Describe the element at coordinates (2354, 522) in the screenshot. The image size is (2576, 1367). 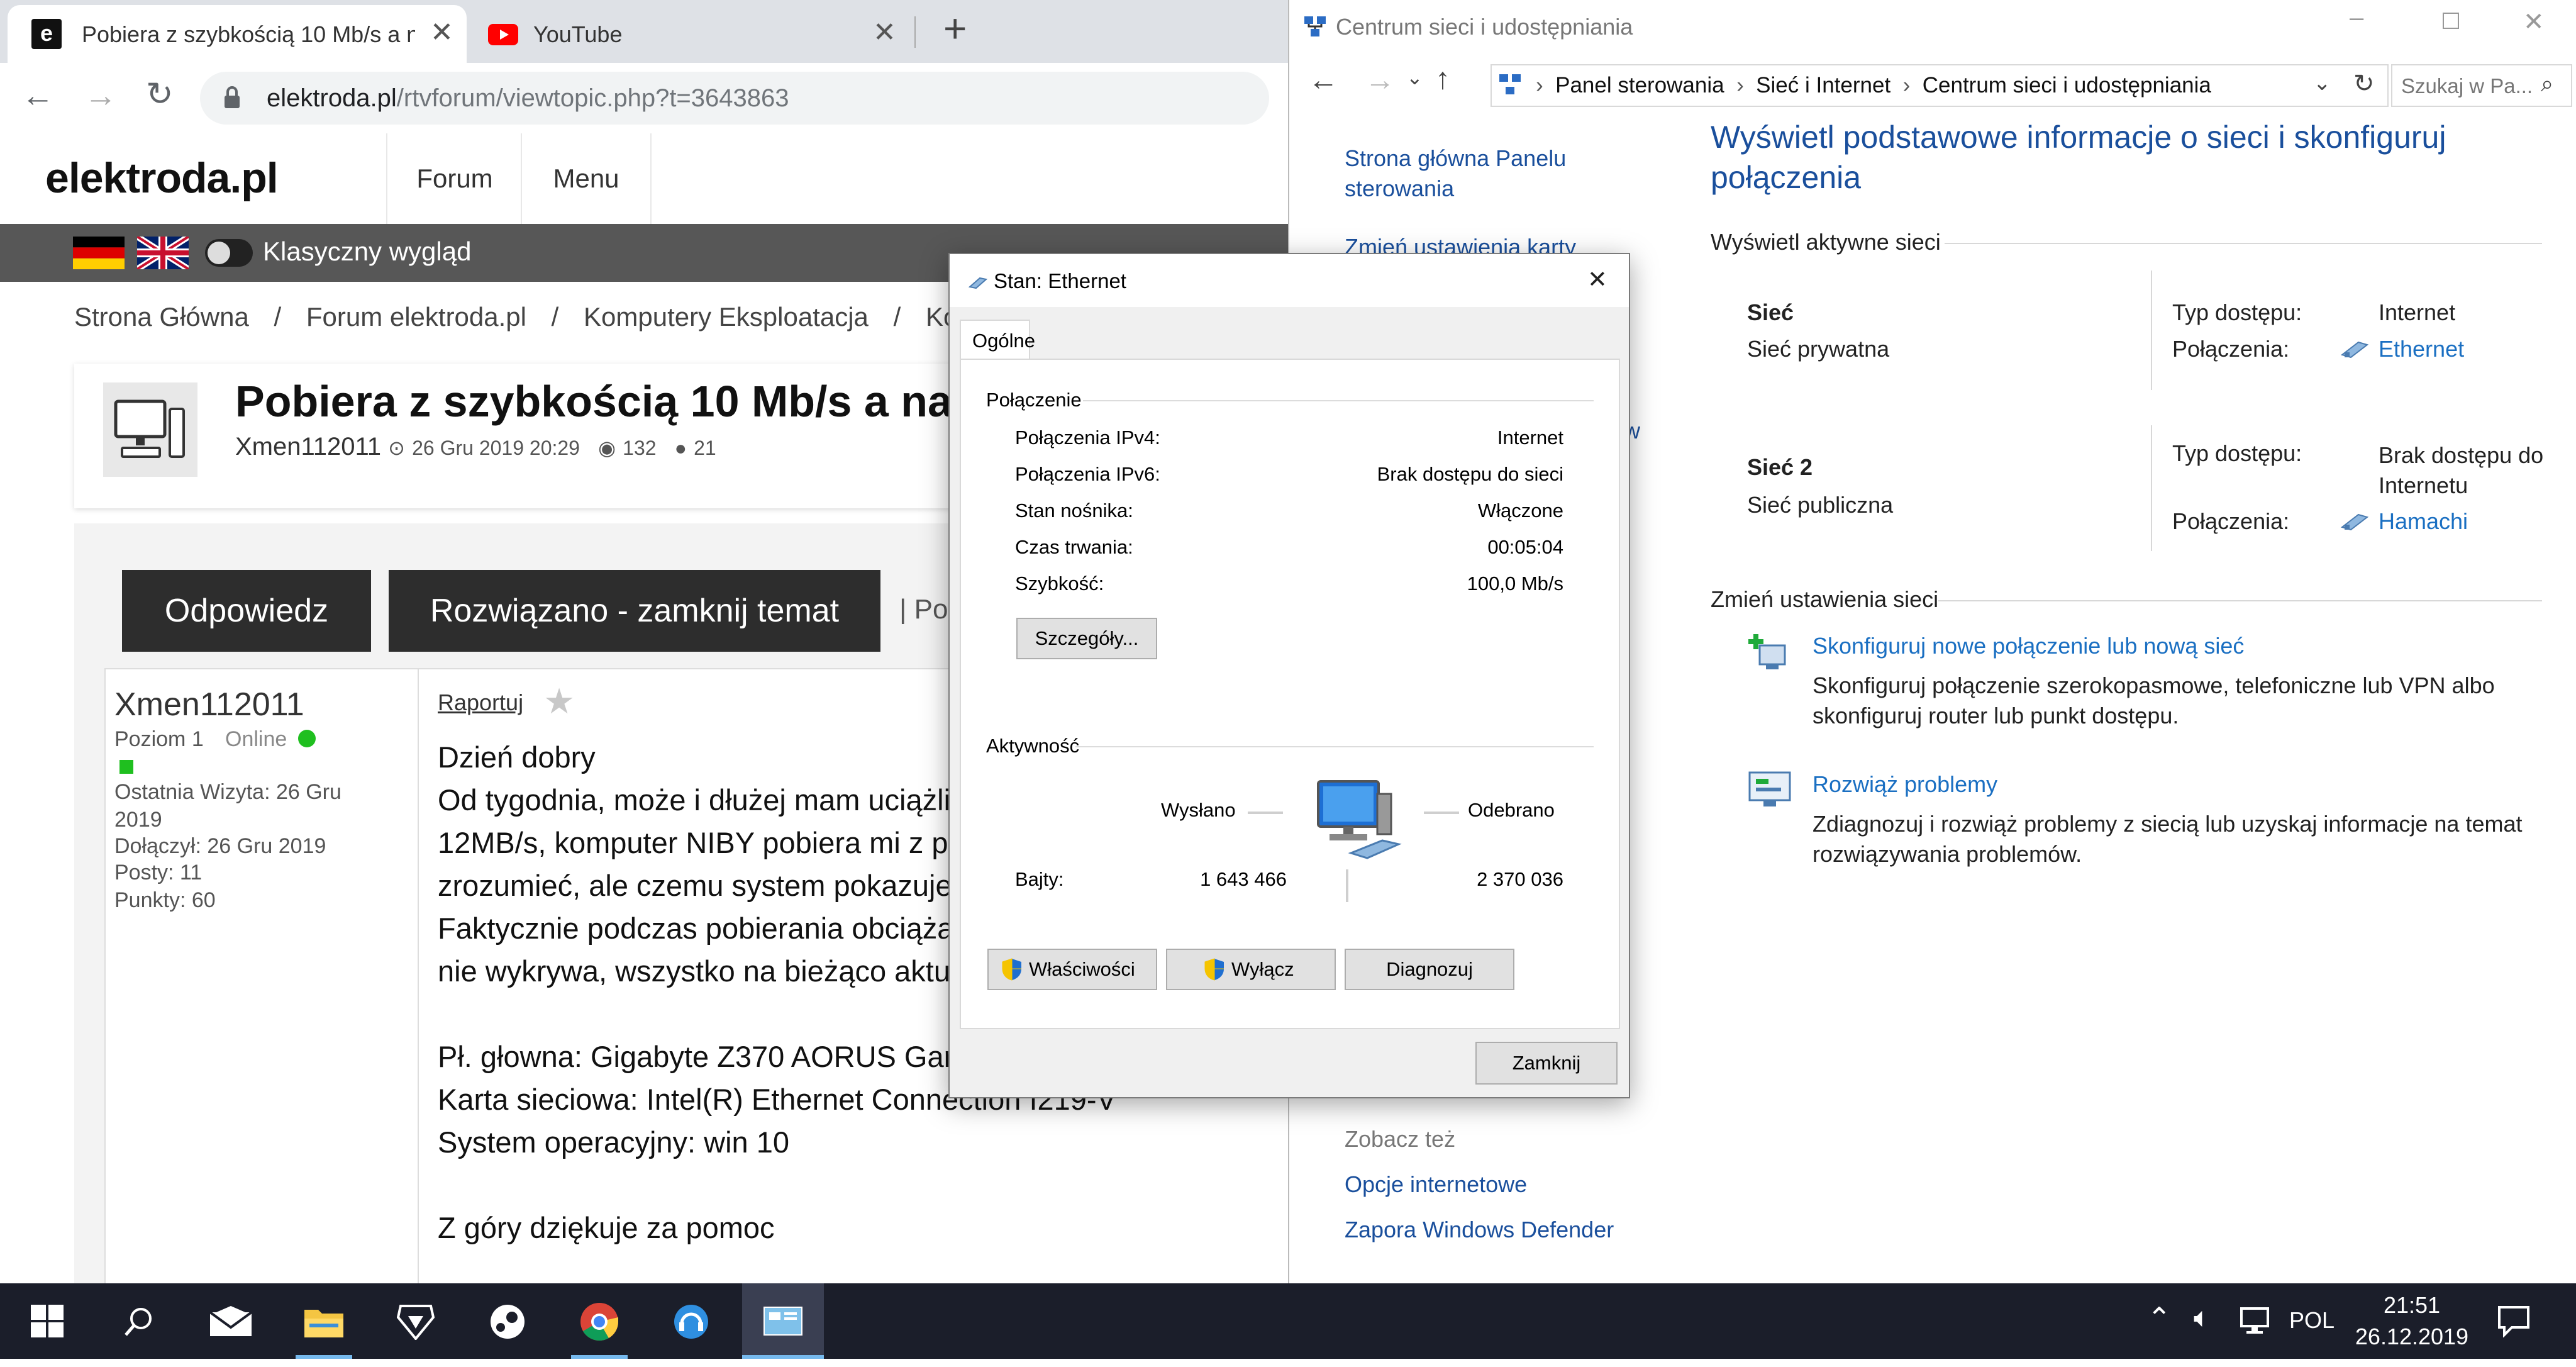
I see `hamachi-adapter-icon` at that location.